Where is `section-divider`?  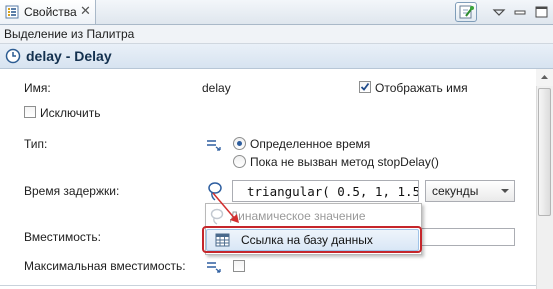
section-divider is located at coordinates (268, 285).